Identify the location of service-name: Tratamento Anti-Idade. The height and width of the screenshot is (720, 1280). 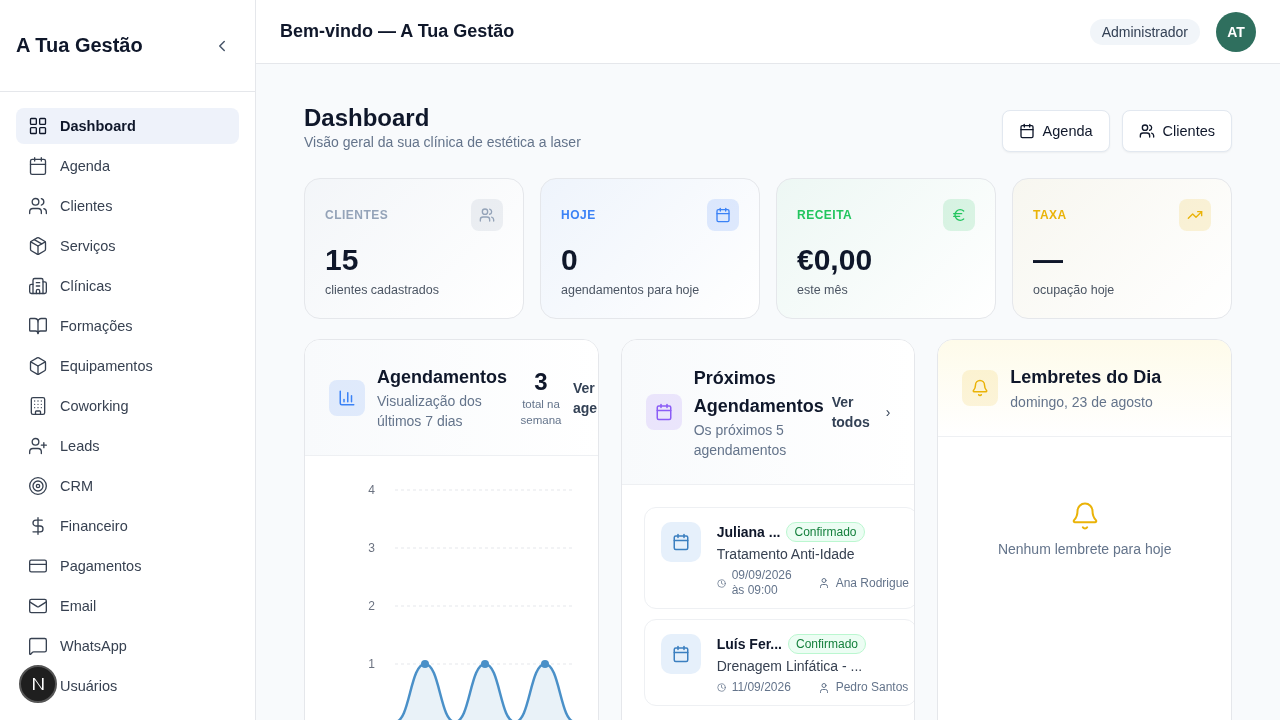
(786, 554).